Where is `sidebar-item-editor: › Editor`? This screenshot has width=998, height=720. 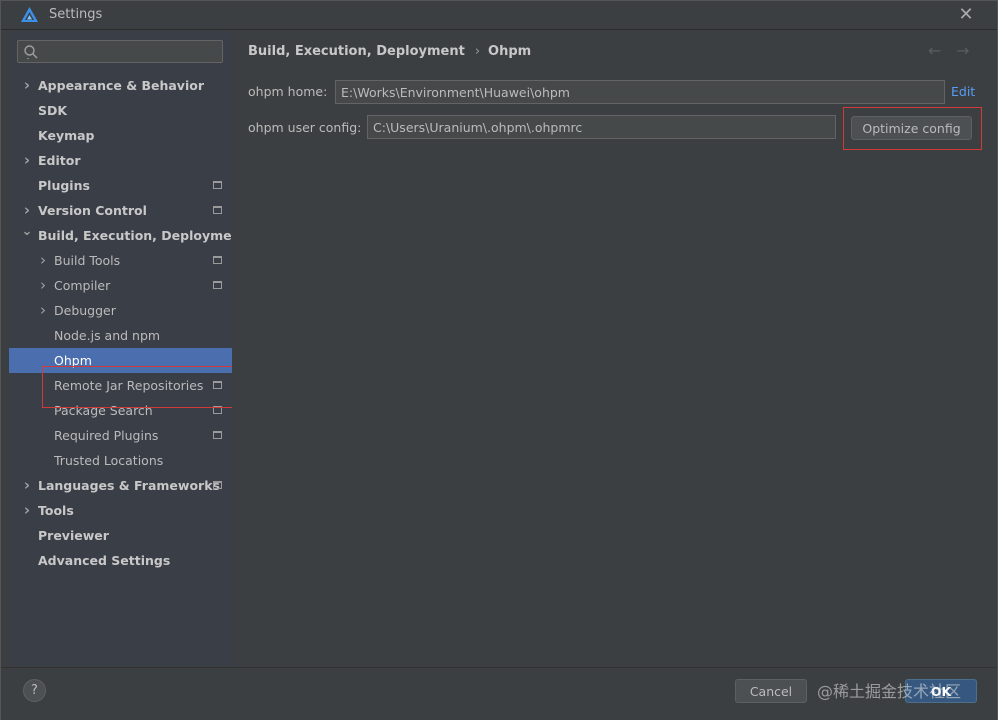
sidebar-item-editor: › Editor is located at coordinates (120, 160).